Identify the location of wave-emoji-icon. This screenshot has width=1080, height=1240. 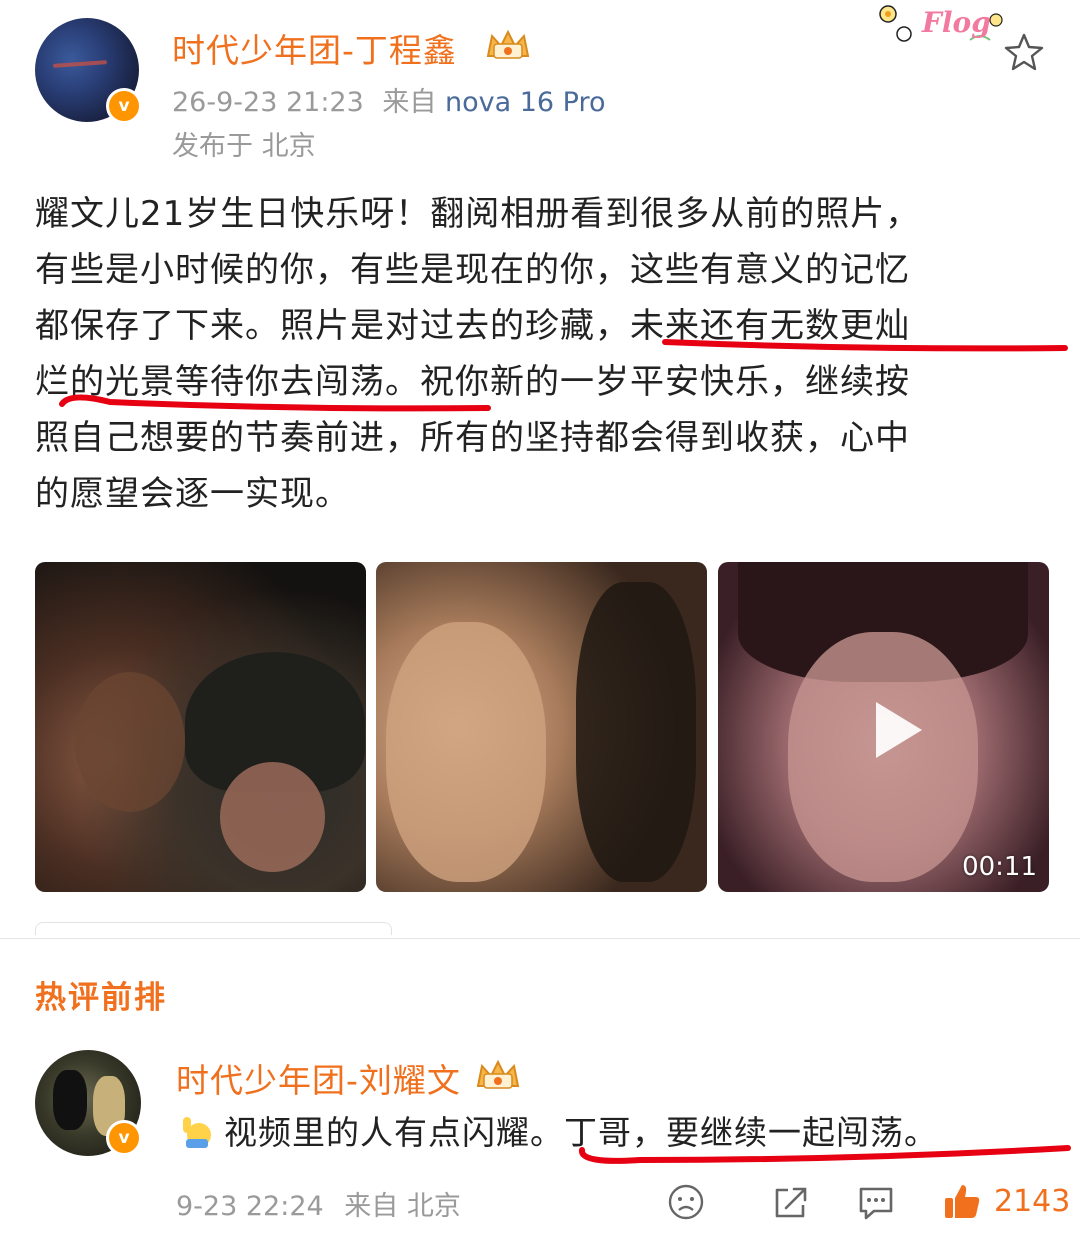
(197, 1132).